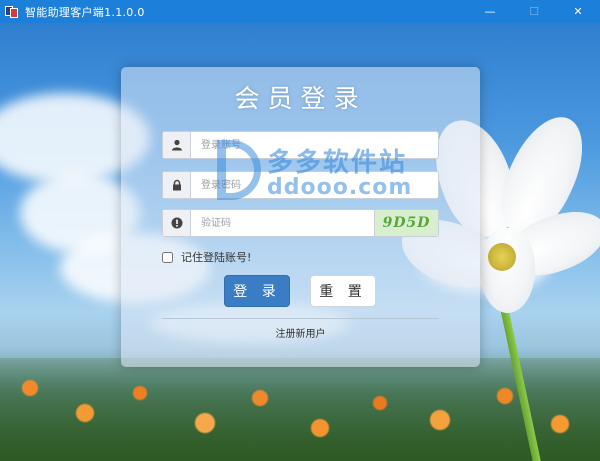 This screenshot has height=461, width=600. I want to click on close-button: ✕, so click(578, 11).